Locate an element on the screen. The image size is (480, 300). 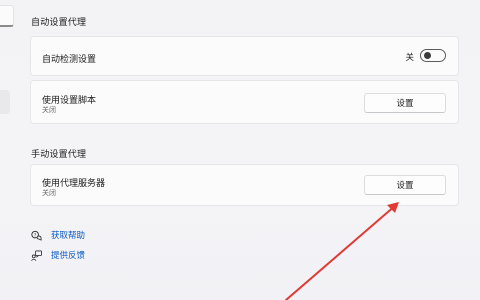
give-feedback-link-row: 提供反馈 is located at coordinates (58, 255).